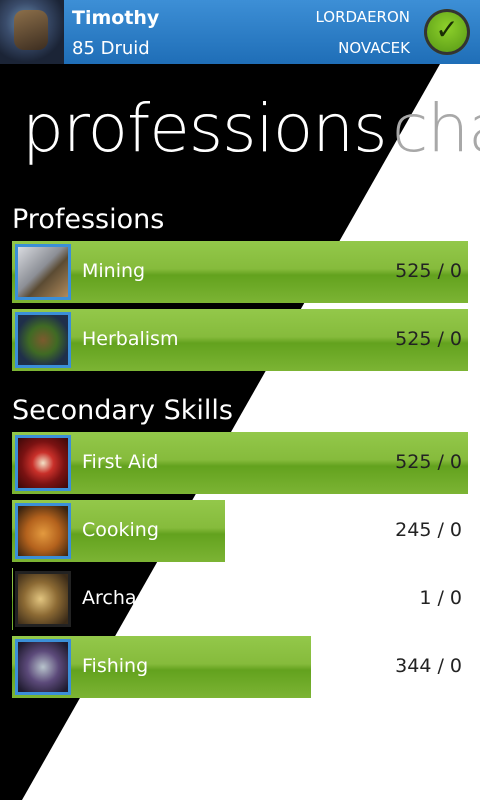 The width and height of the screenshot is (480, 800). Describe the element at coordinates (240, 340) in the screenshot. I see `profession-row-herbalism: Herbalism 525 / 0` at that location.